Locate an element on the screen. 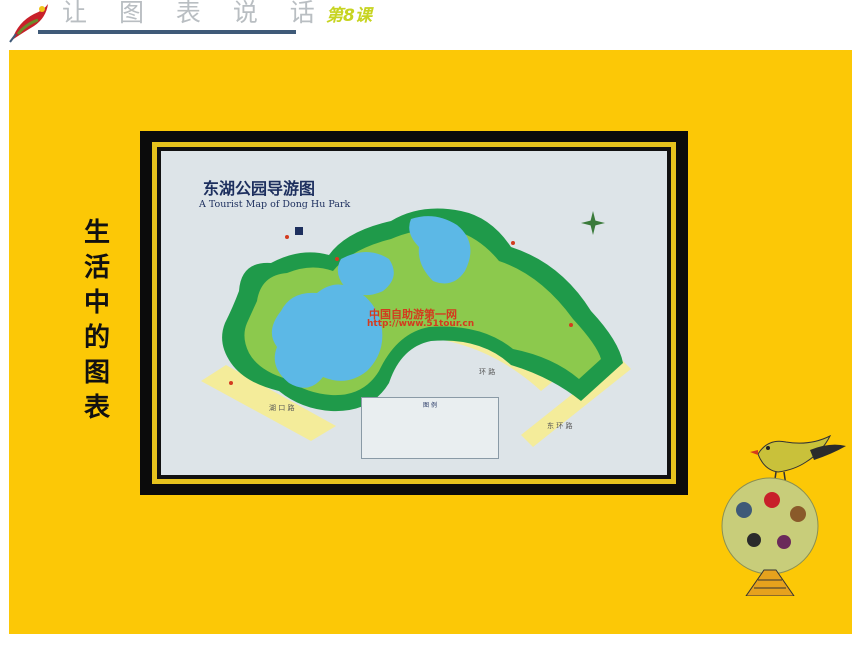 The height and width of the screenshot is (645, 860). side-caption: 生活中的图表 is located at coordinates (96, 320).